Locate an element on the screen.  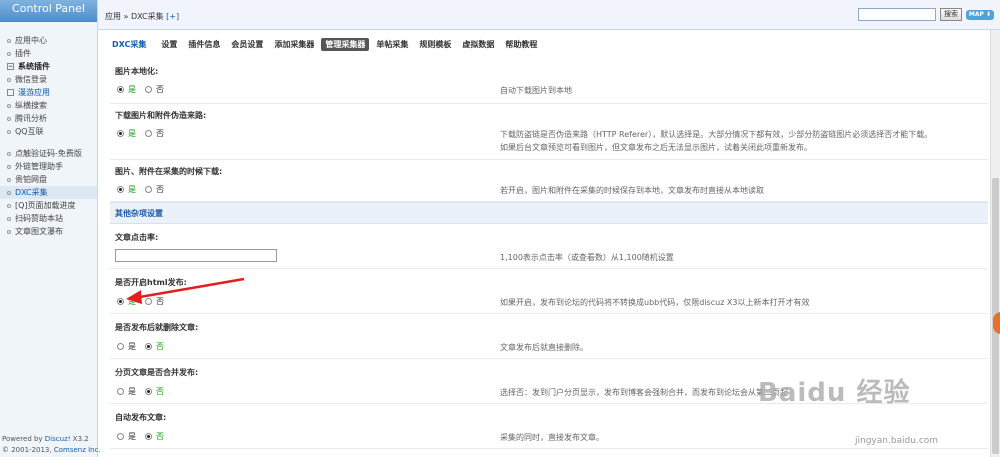
sidebar-item-label: 扫码赞助本站 is located at coordinates (39, 218).